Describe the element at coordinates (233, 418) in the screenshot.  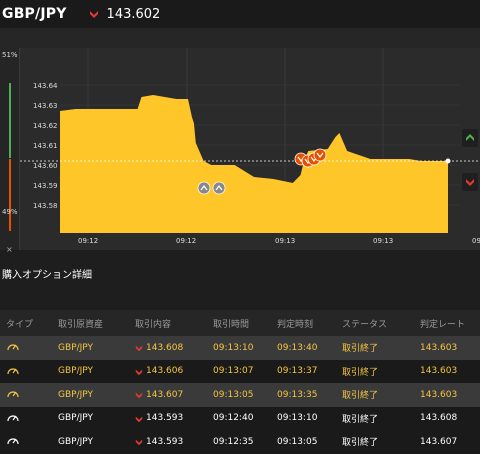
I see `trade-time-cell: 09:12:40` at that location.